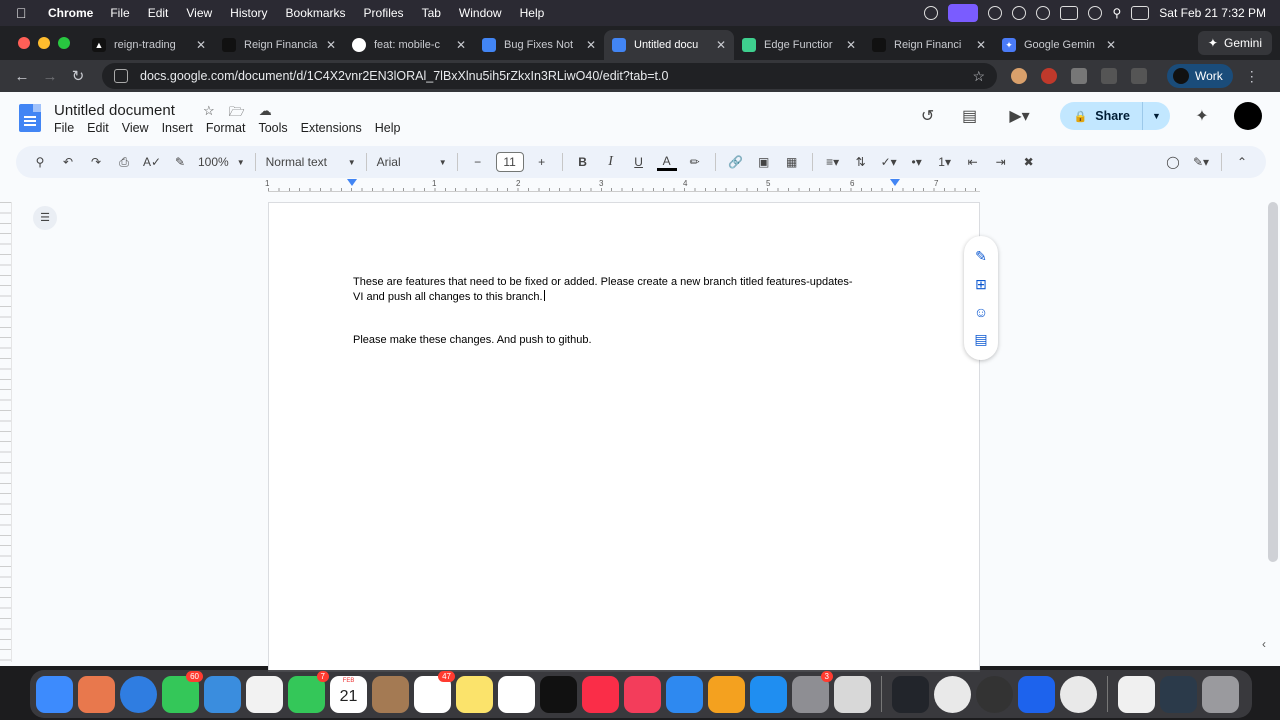  What do you see at coordinates (308, 691) in the screenshot?
I see `facetime-icon: 7` at bounding box center [308, 691].